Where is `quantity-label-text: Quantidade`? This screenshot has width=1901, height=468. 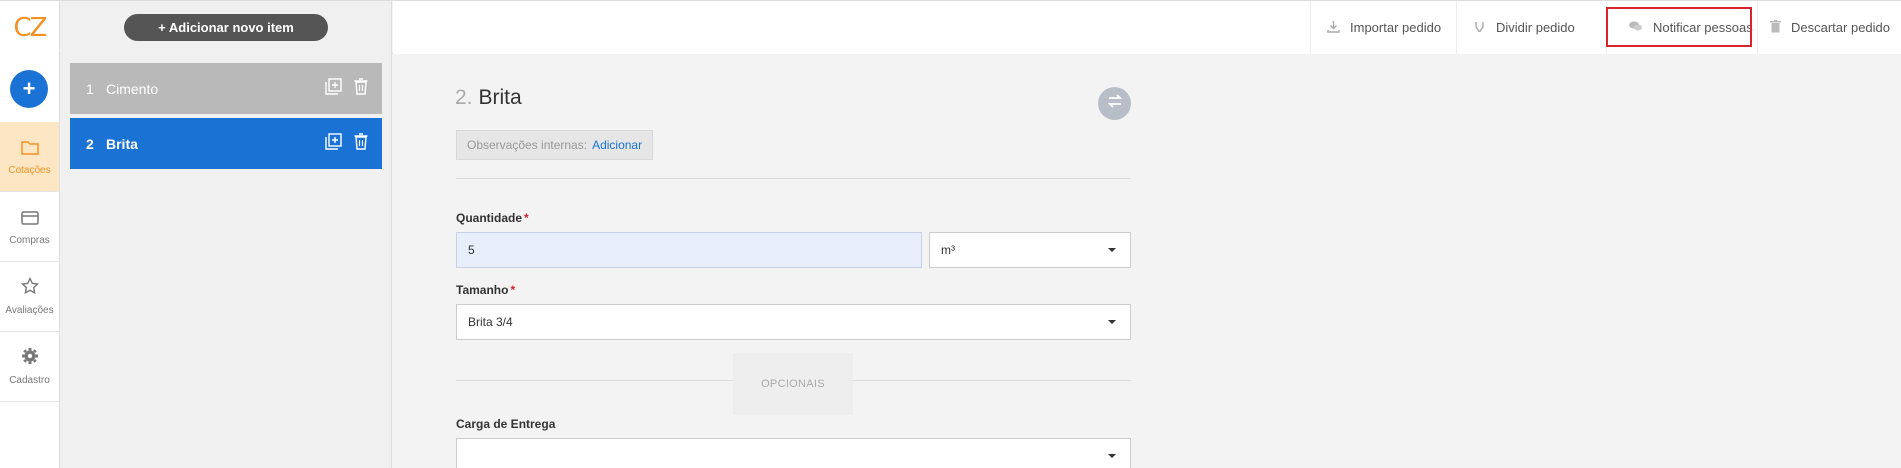
quantity-label-text: Quantidade is located at coordinates (489, 218).